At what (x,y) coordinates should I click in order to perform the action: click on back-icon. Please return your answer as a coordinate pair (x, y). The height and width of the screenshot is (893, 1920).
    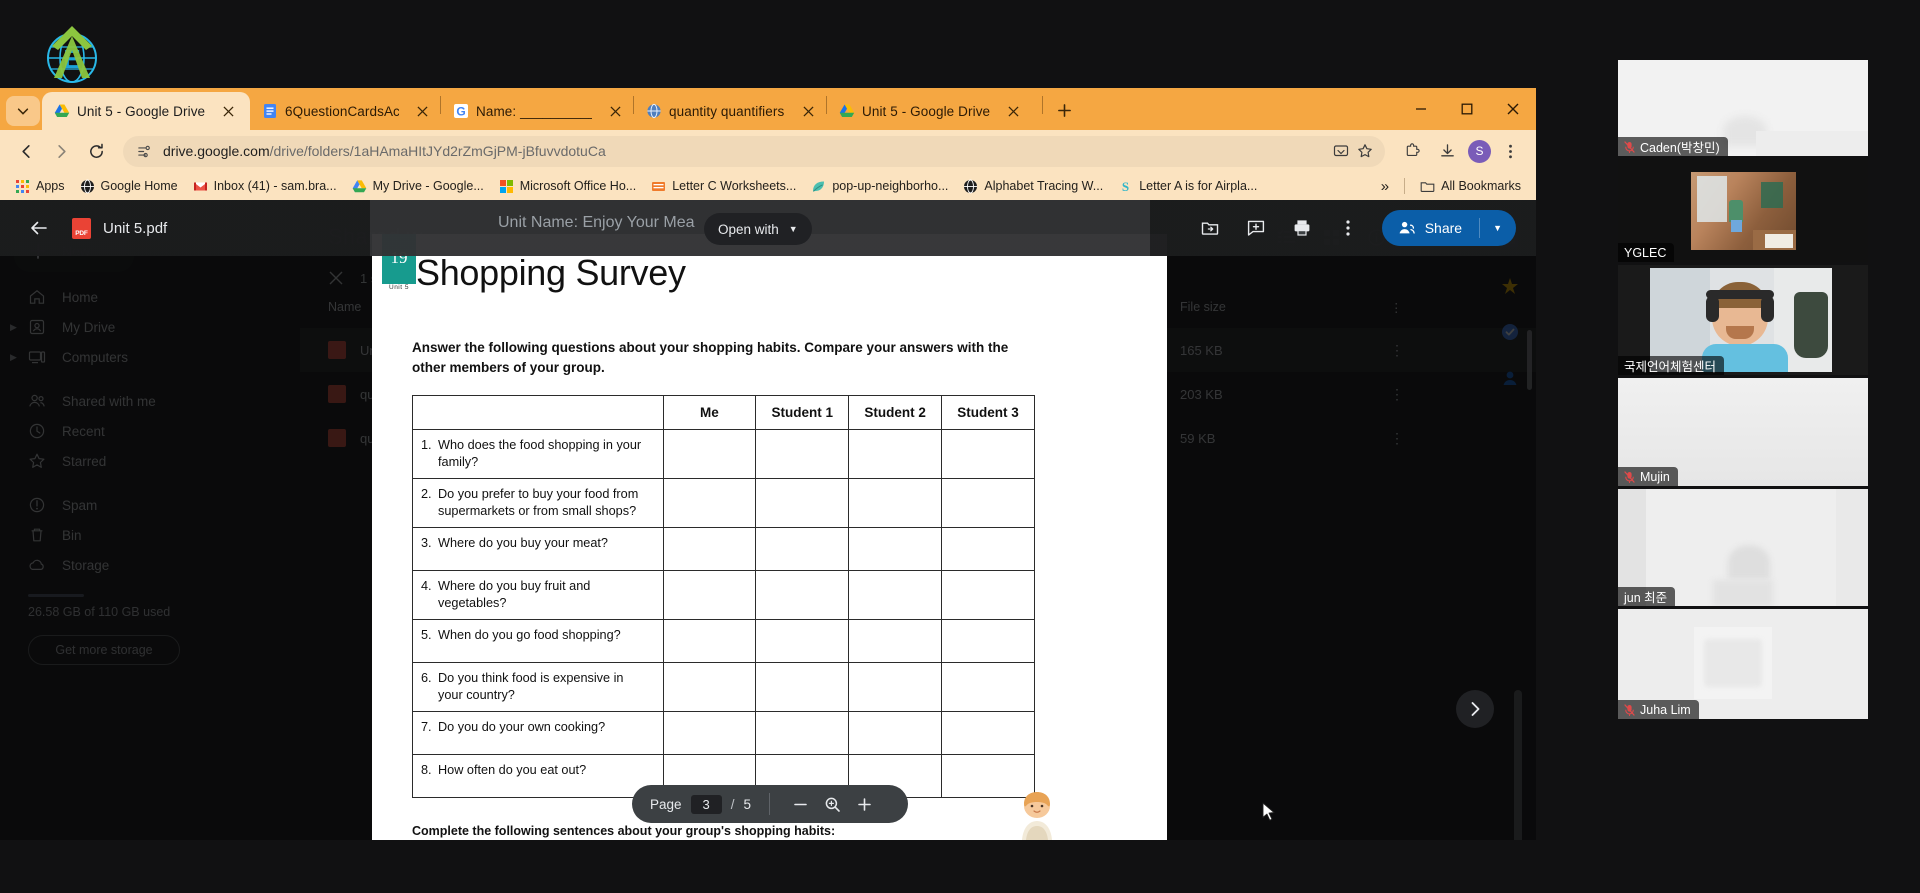
    Looking at the image, I should click on (26, 151).